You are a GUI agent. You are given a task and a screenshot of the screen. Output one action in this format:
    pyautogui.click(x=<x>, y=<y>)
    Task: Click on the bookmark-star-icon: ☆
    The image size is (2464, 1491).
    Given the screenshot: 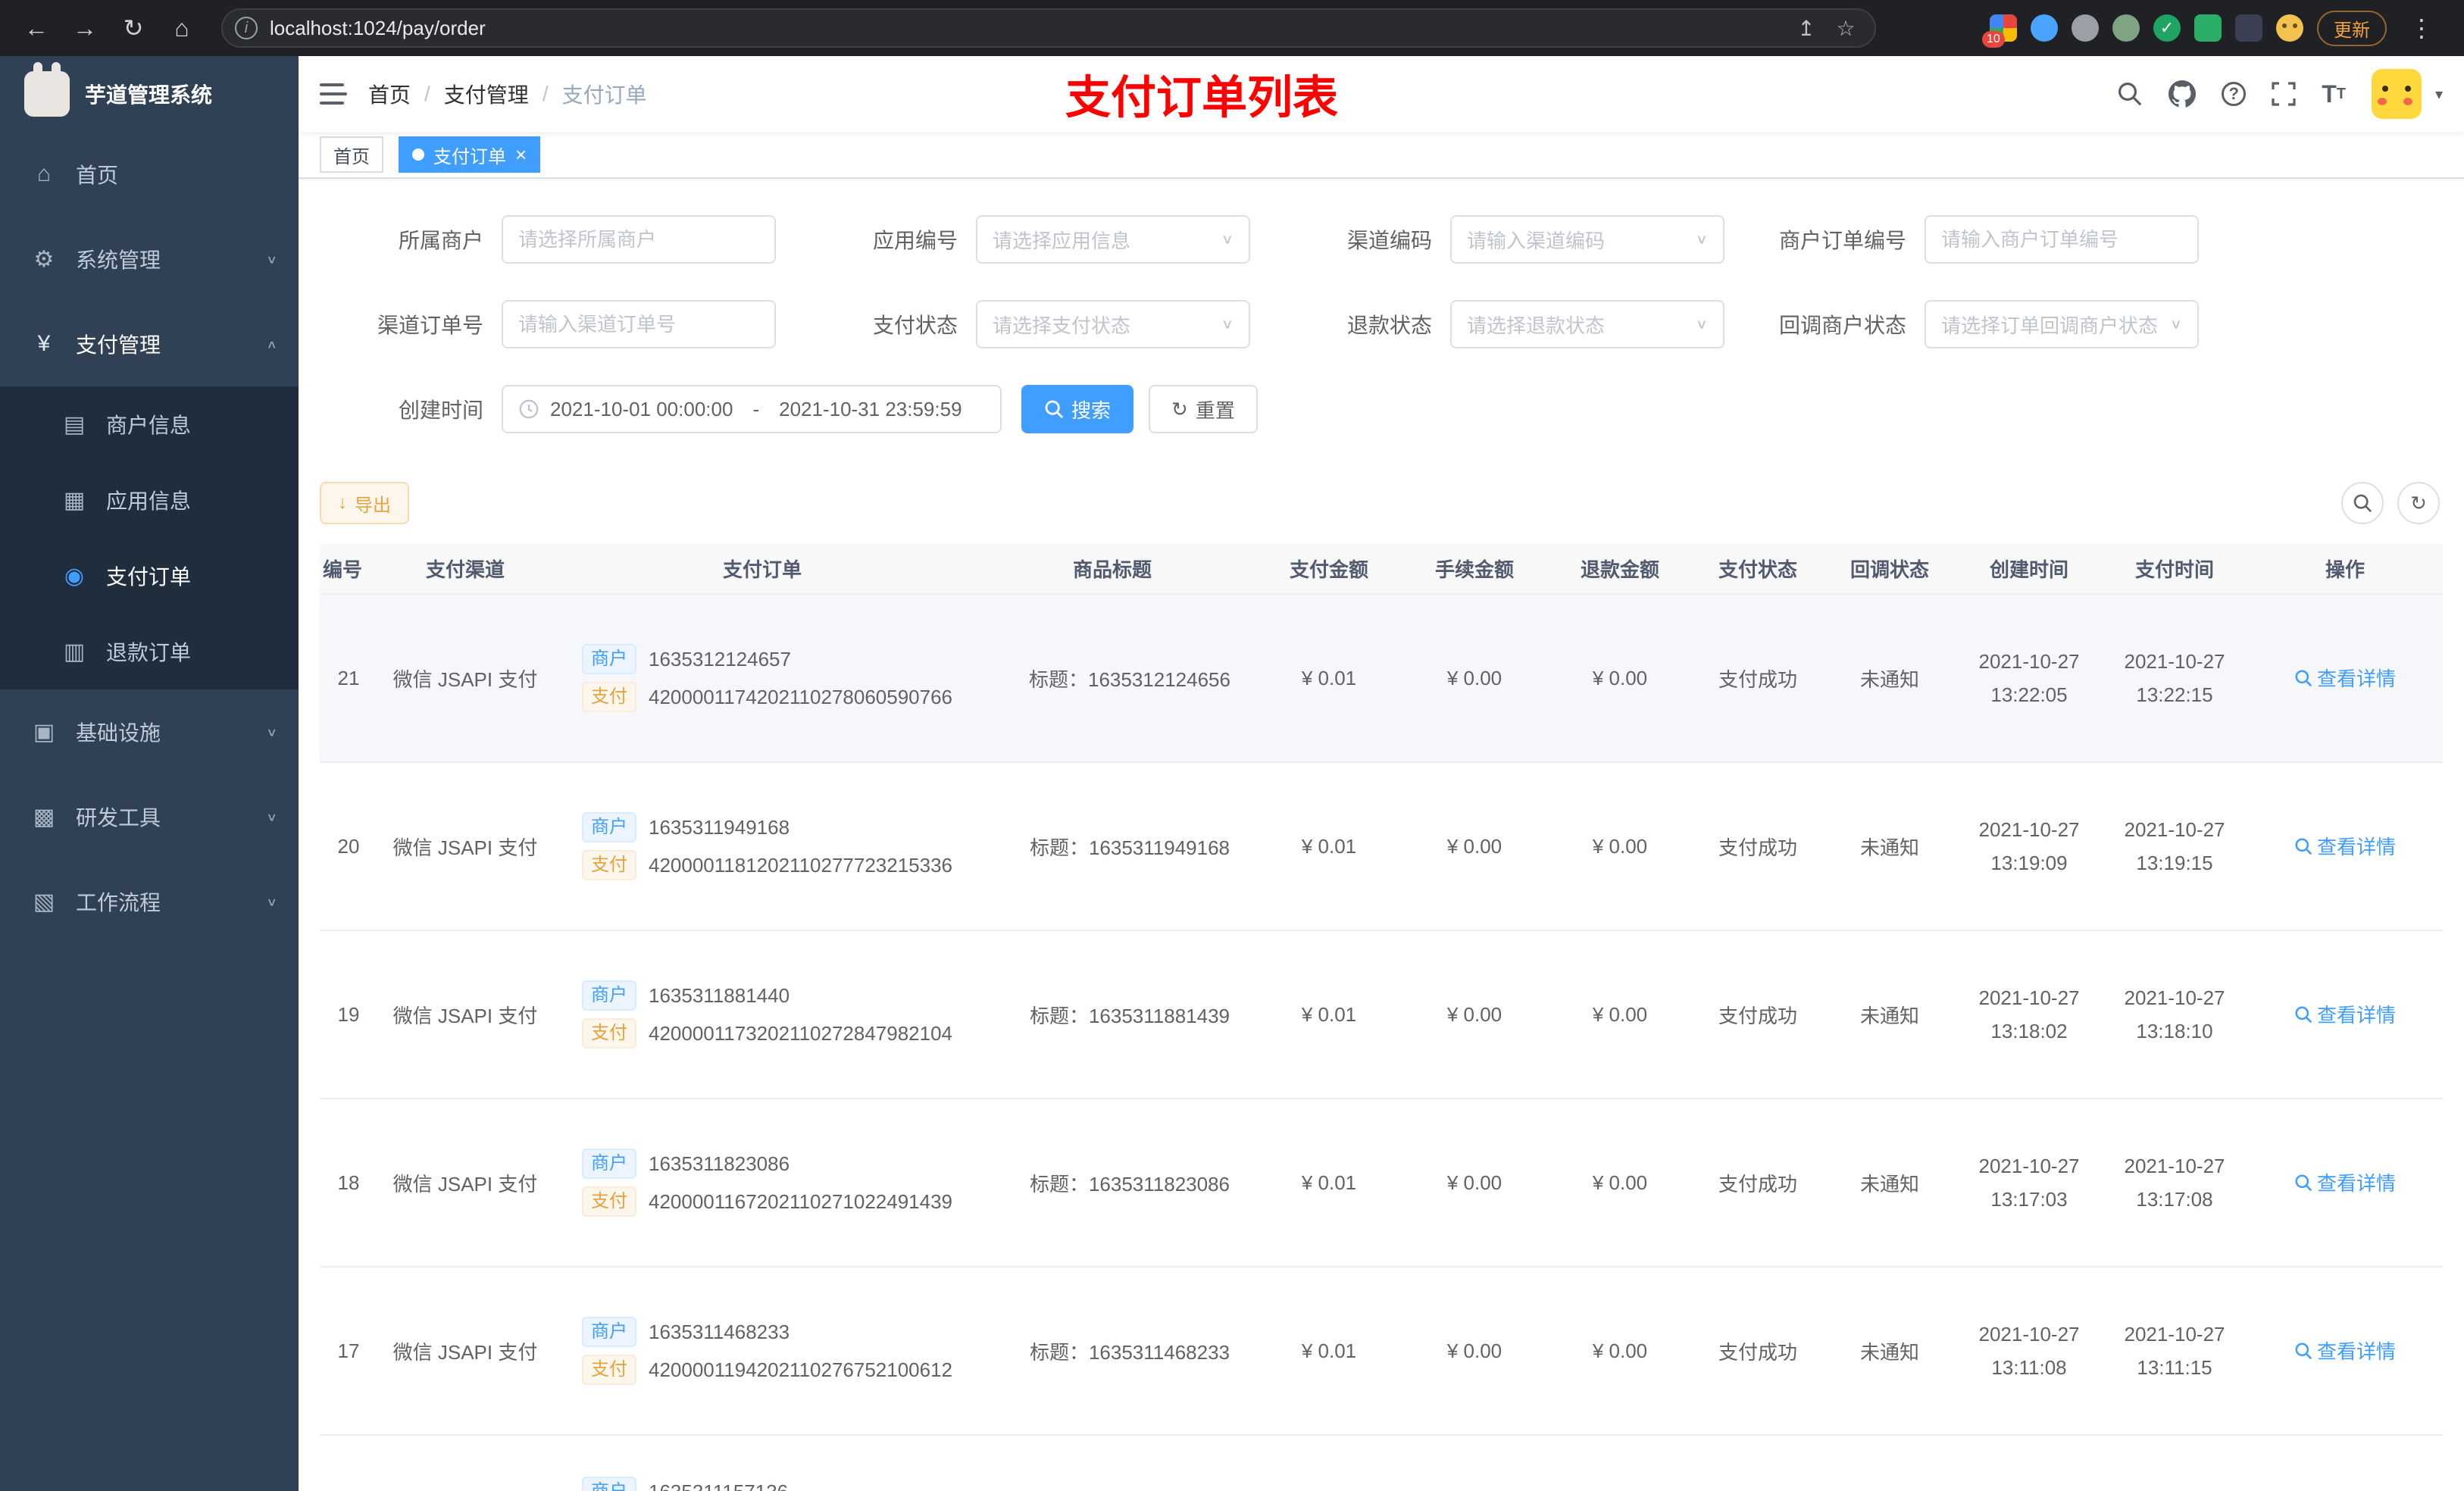 What is the action you would take?
    pyautogui.click(x=1845, y=28)
    